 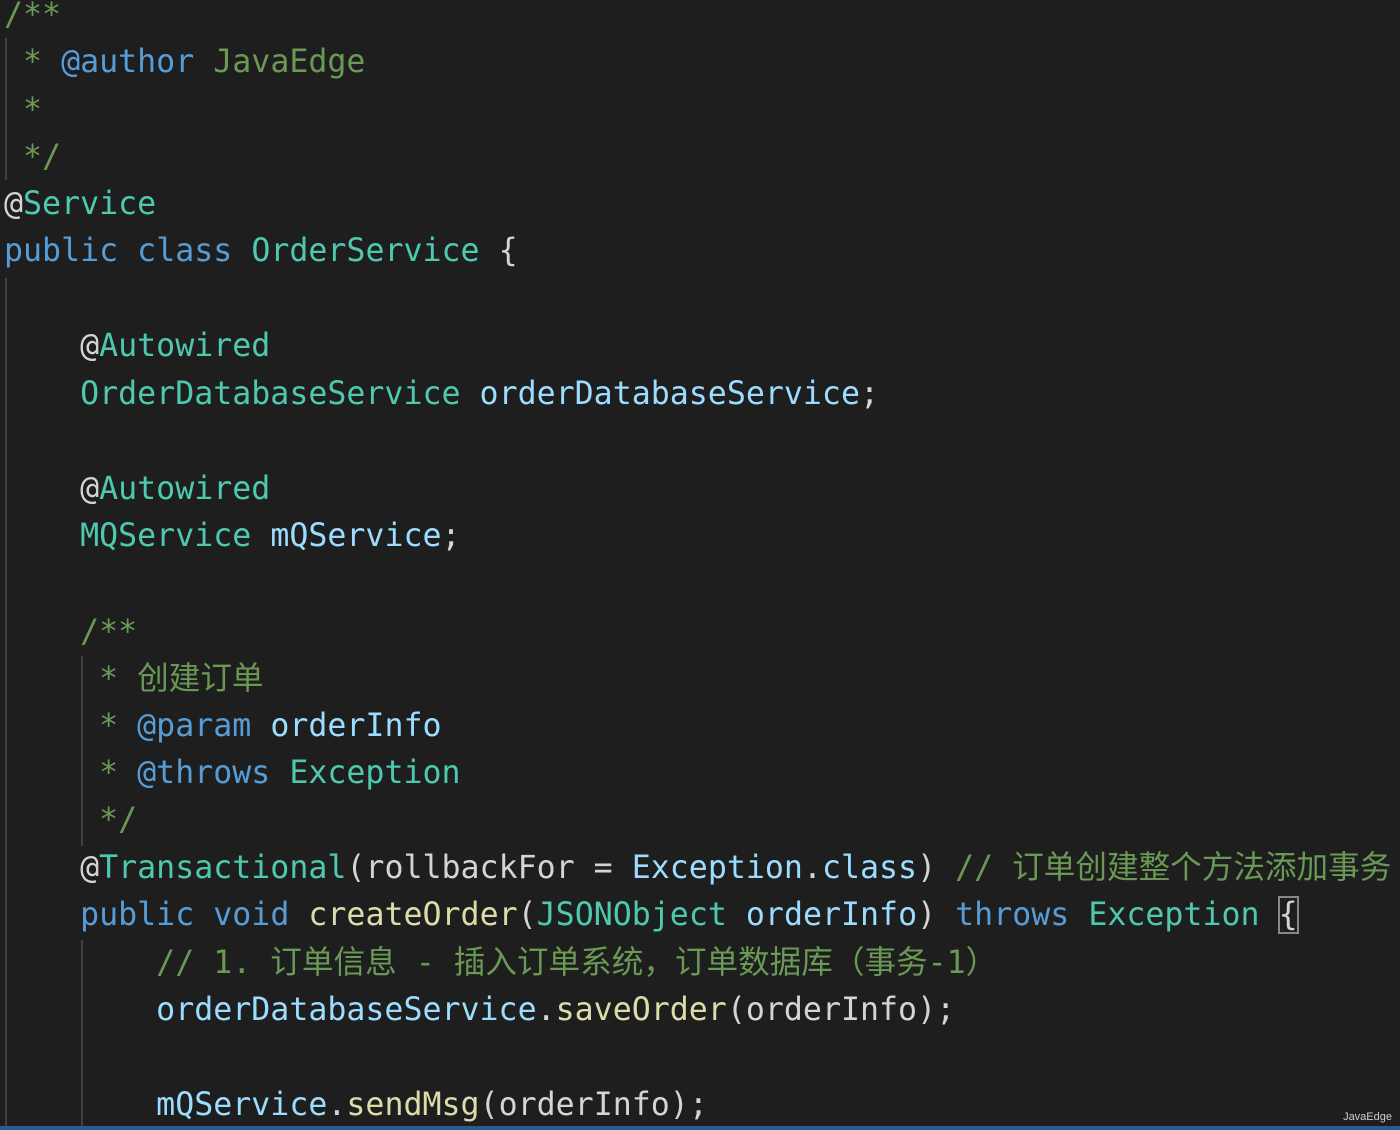 I want to click on code-token: OrderDatabaseService, so click(x=270, y=394).